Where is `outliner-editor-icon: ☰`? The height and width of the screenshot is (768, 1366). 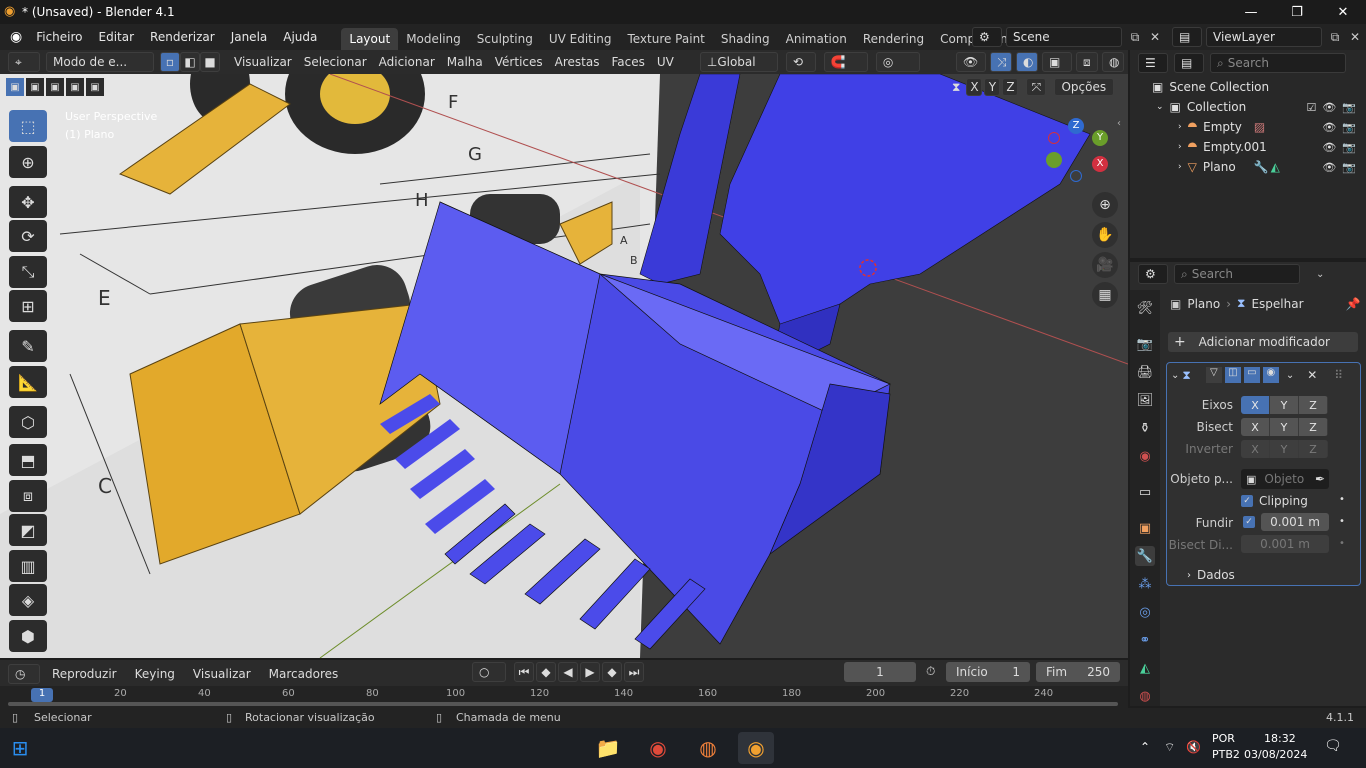 outliner-editor-icon: ☰ is located at coordinates (1153, 63).